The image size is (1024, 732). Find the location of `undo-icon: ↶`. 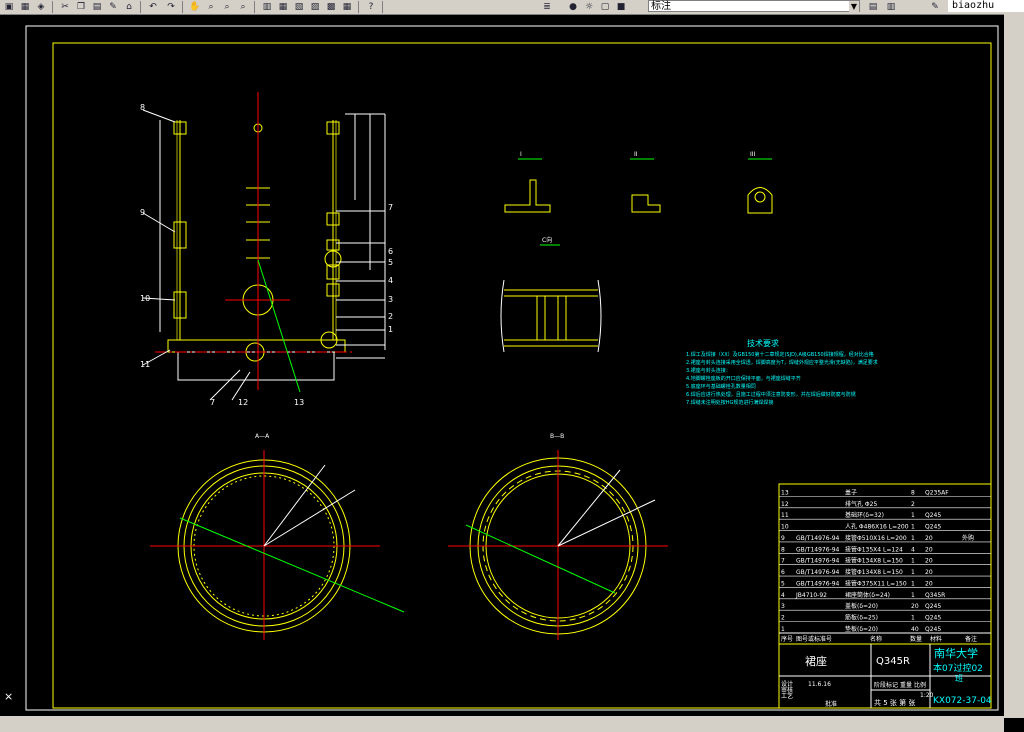

undo-icon: ↶ is located at coordinates (153, 7).